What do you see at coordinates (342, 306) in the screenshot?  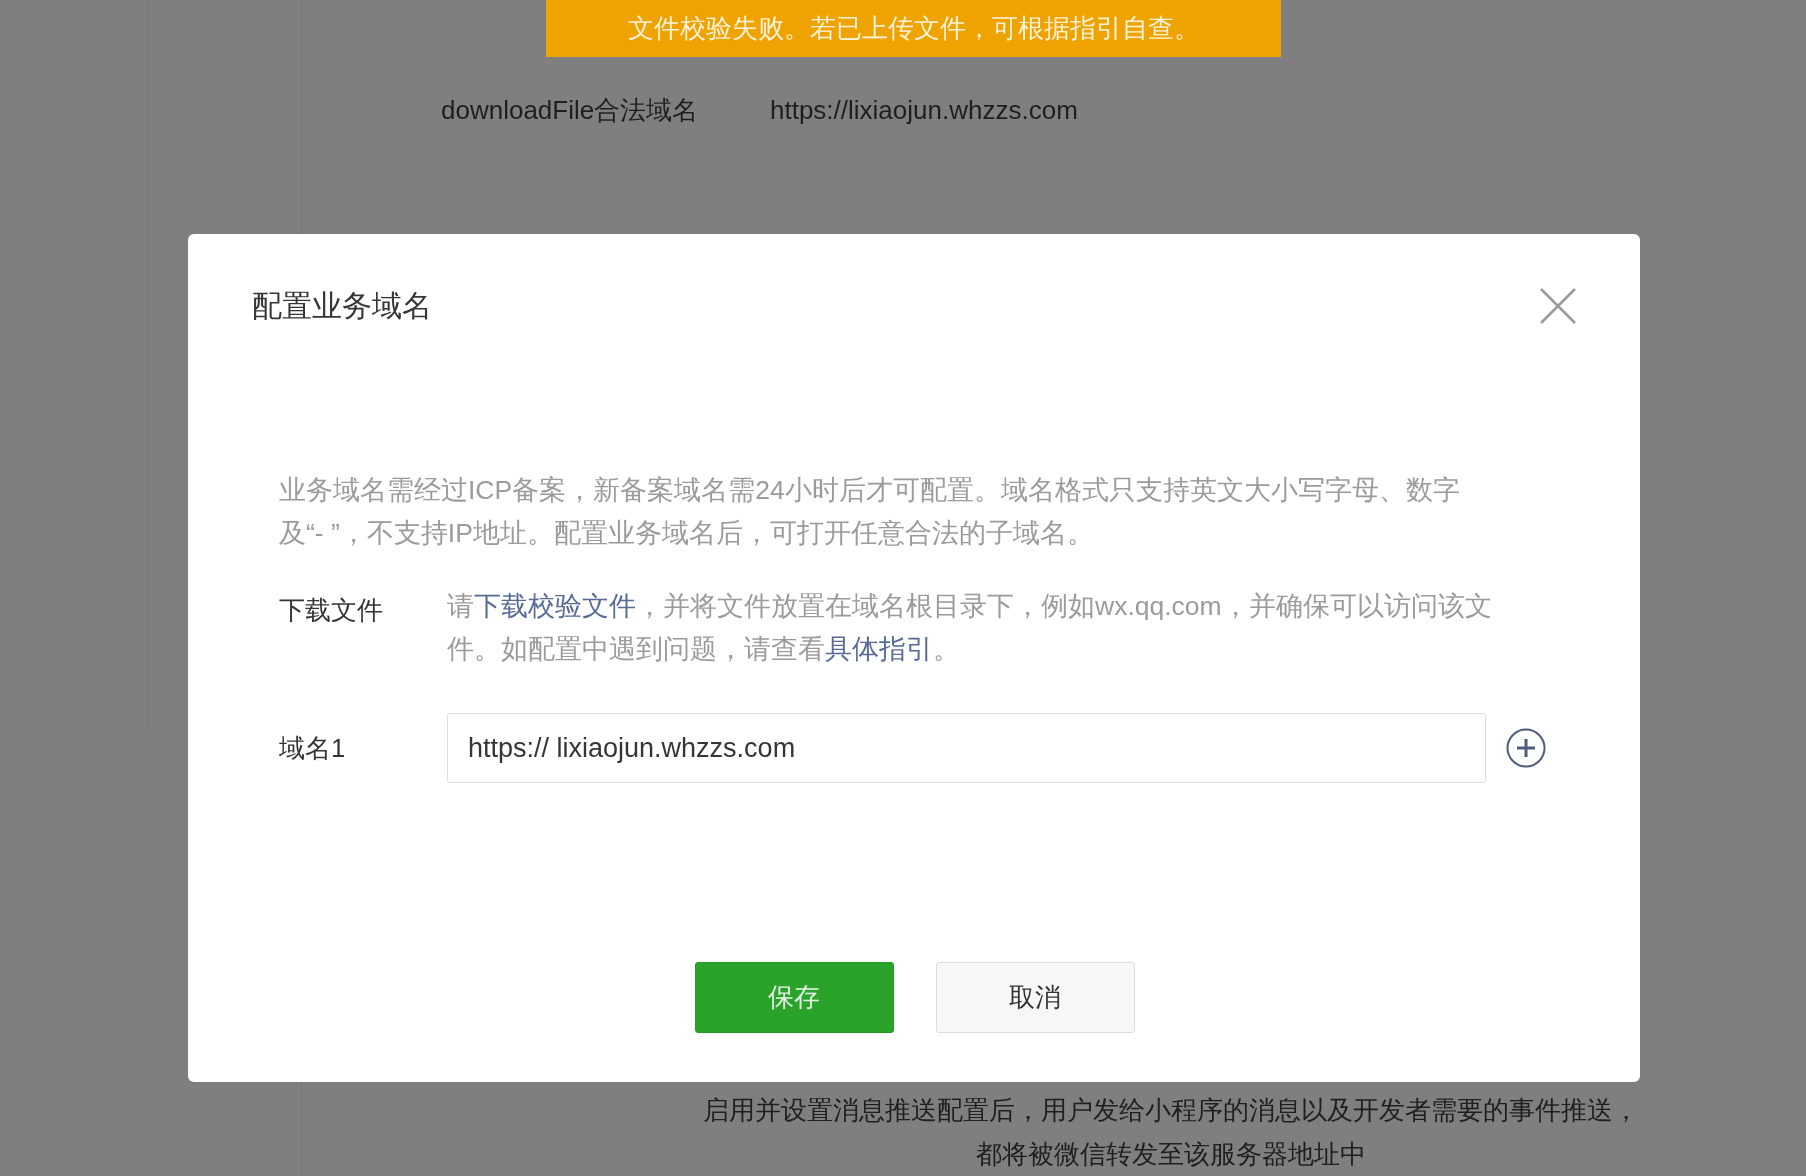 I see `dialog-title: 配置业务域名` at bounding box center [342, 306].